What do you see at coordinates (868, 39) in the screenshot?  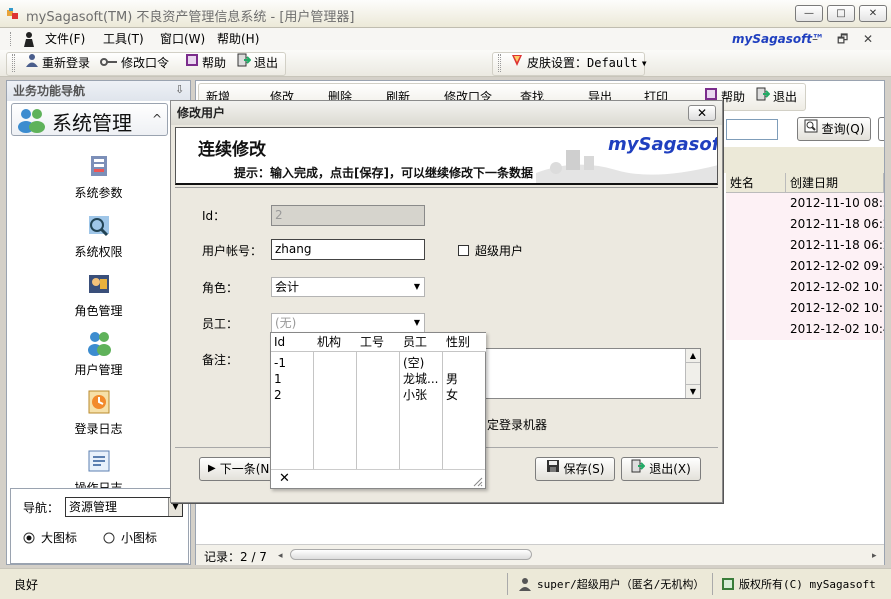 I see `mdi-close-button: ✕` at bounding box center [868, 39].